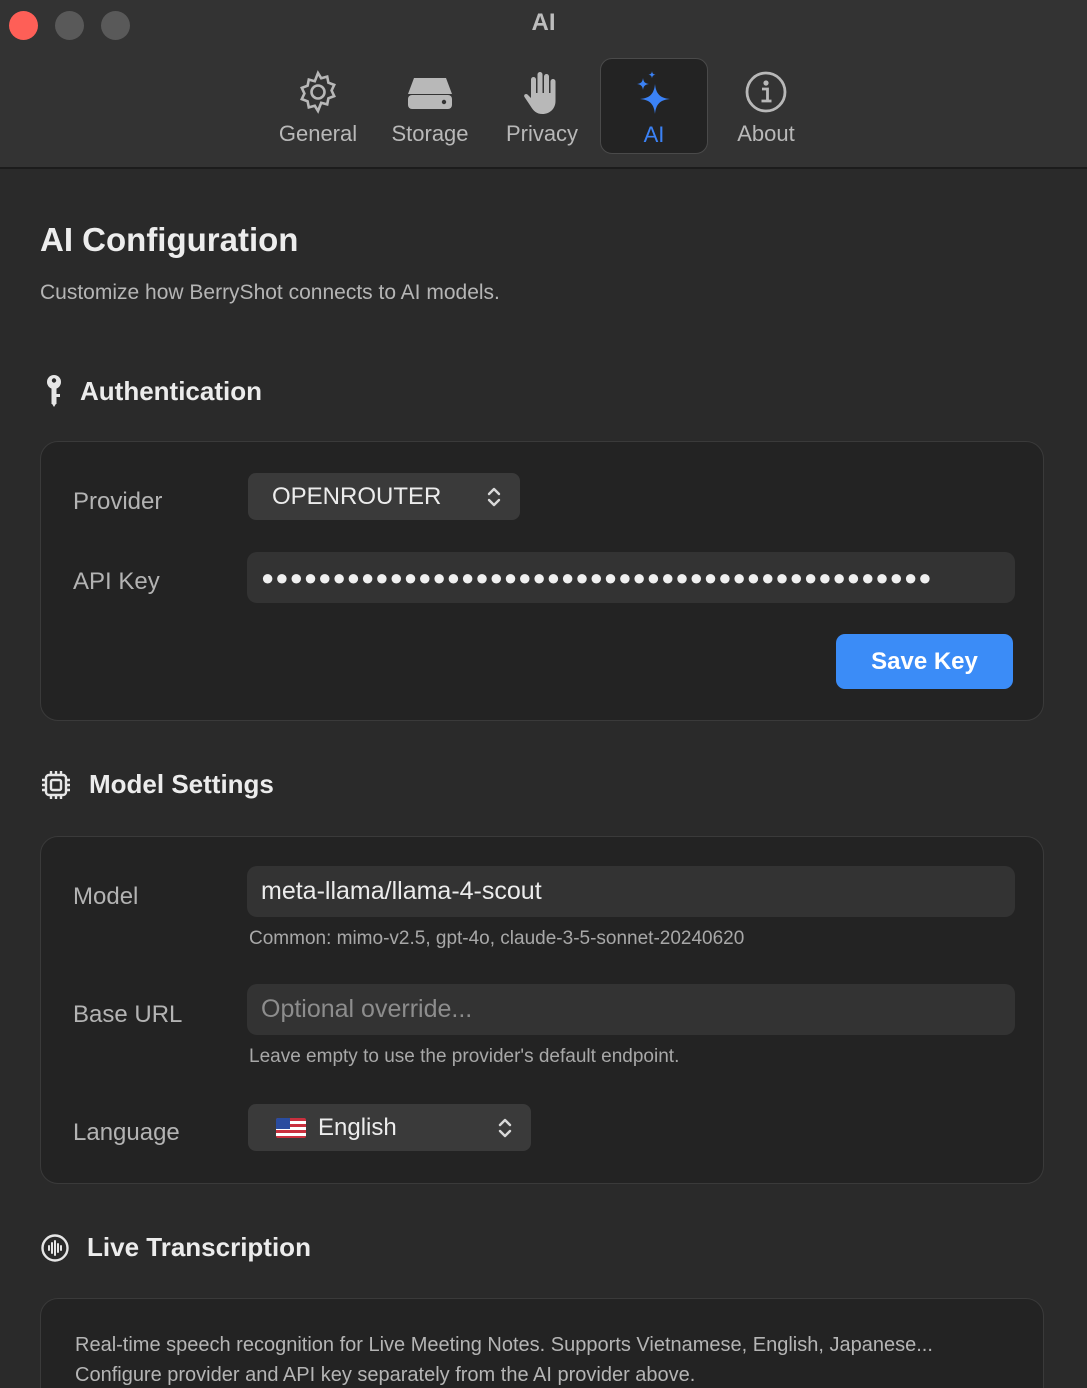 The width and height of the screenshot is (1087, 1388). I want to click on language-value: English, so click(357, 1127).